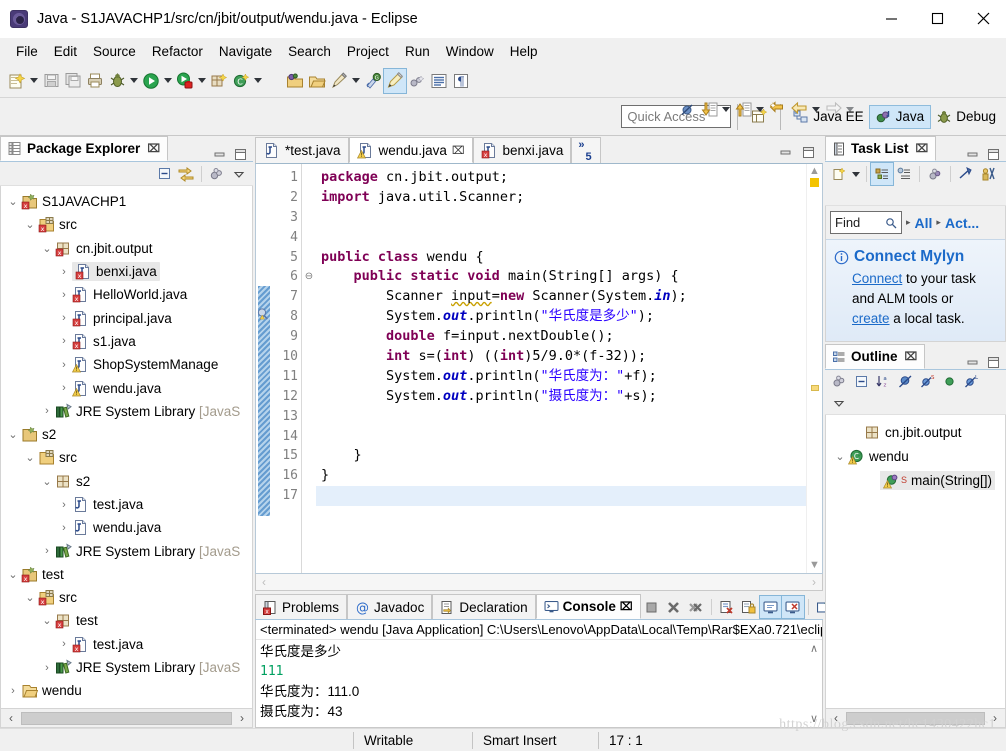  Describe the element at coordinates (561, 357) in the screenshot. I see `code-line: int s=(int) ((int)5/9.0*(f-32));` at that location.